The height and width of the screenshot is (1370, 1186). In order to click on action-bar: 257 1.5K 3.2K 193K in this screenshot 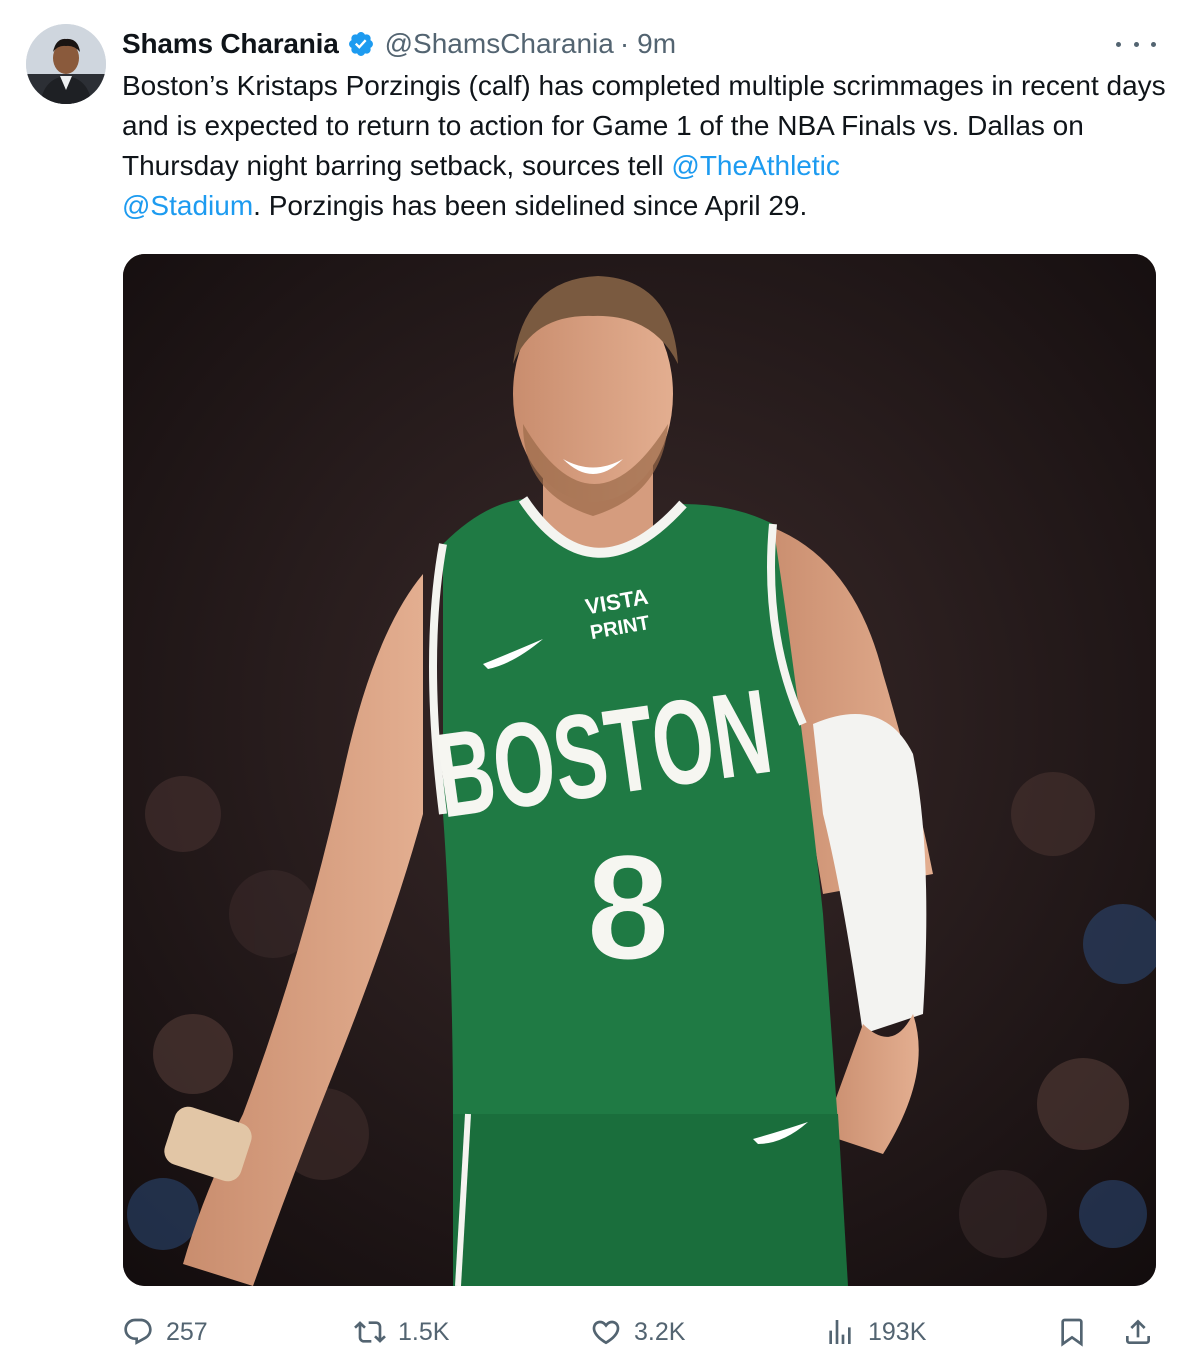, I will do `click(642, 1332)`.